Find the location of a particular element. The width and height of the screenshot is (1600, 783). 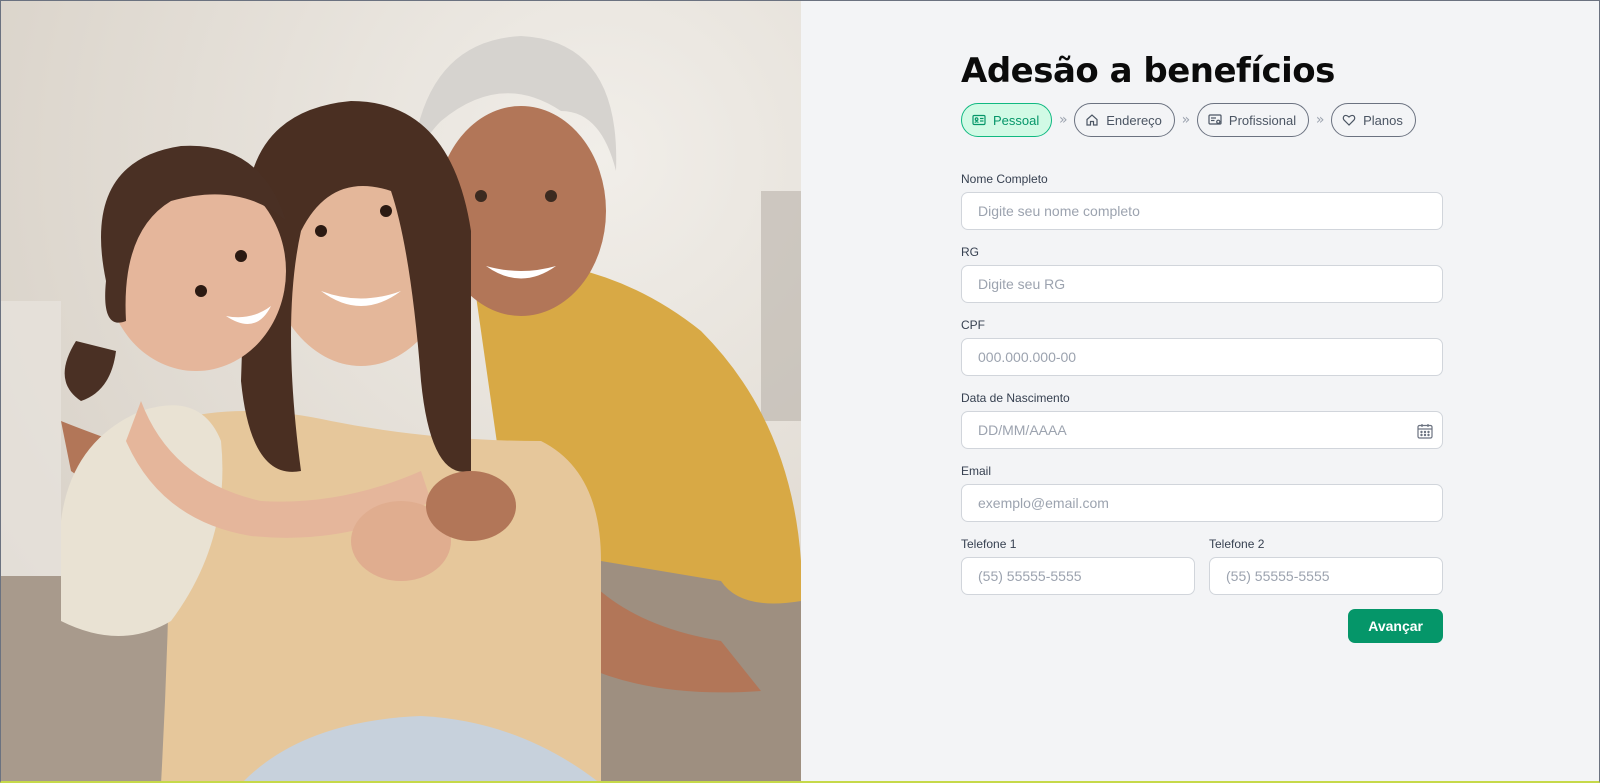

email-label: Email is located at coordinates (976, 471).